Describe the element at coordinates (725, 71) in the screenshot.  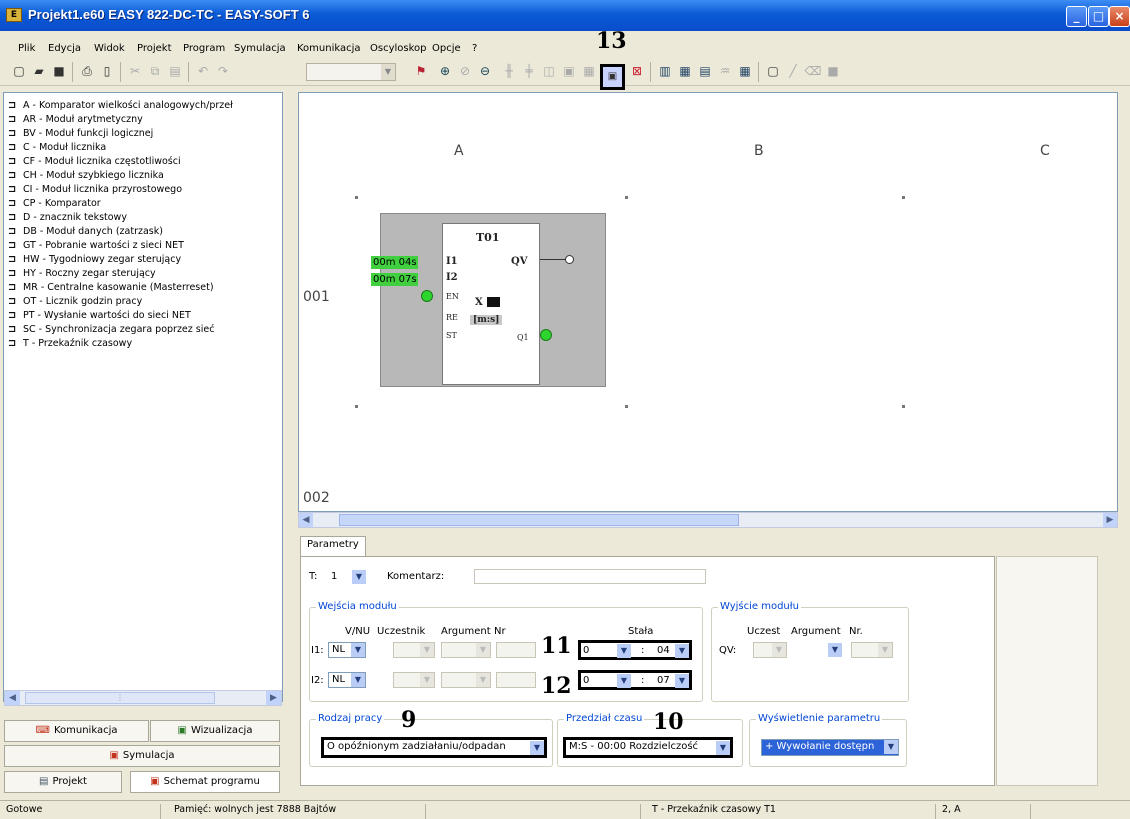
I see `brush-icon: ♒` at that location.